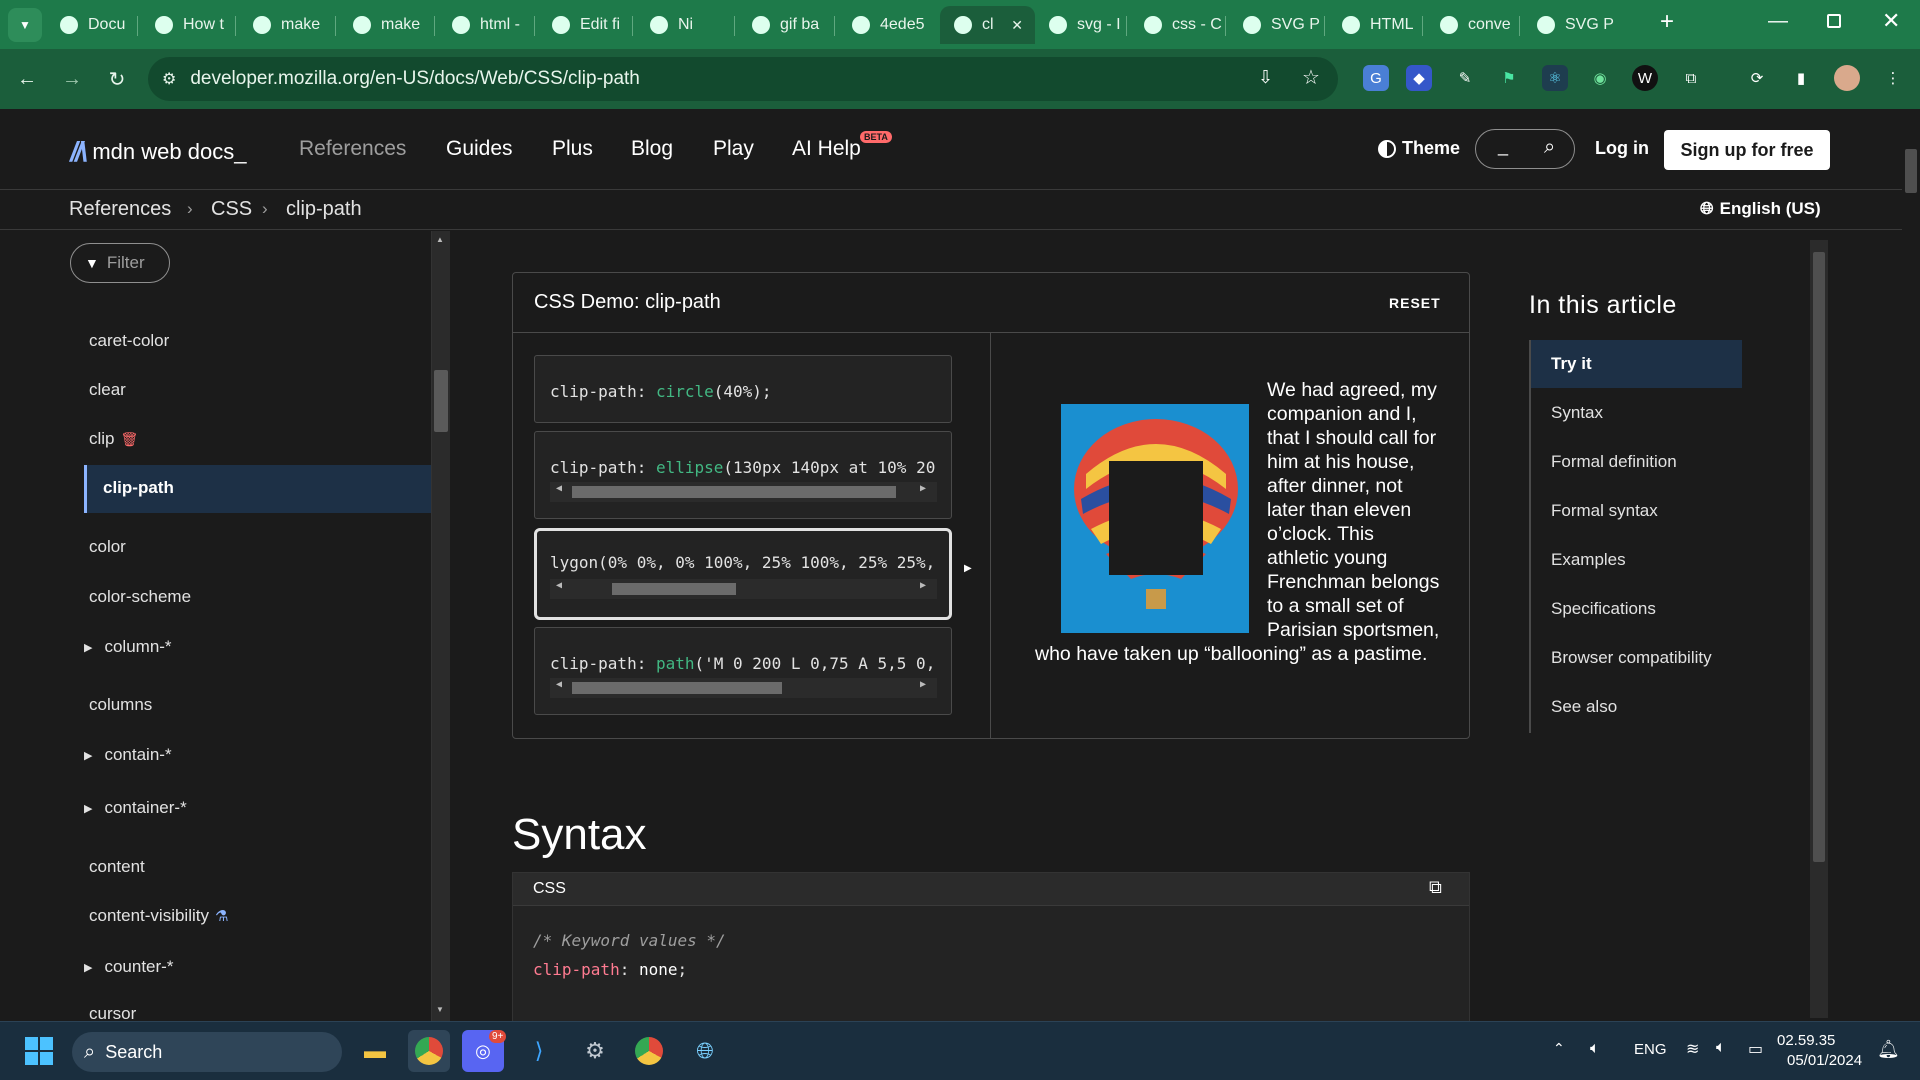  Describe the element at coordinates (117, 867) in the screenshot. I see `sidebar-item: content` at that location.